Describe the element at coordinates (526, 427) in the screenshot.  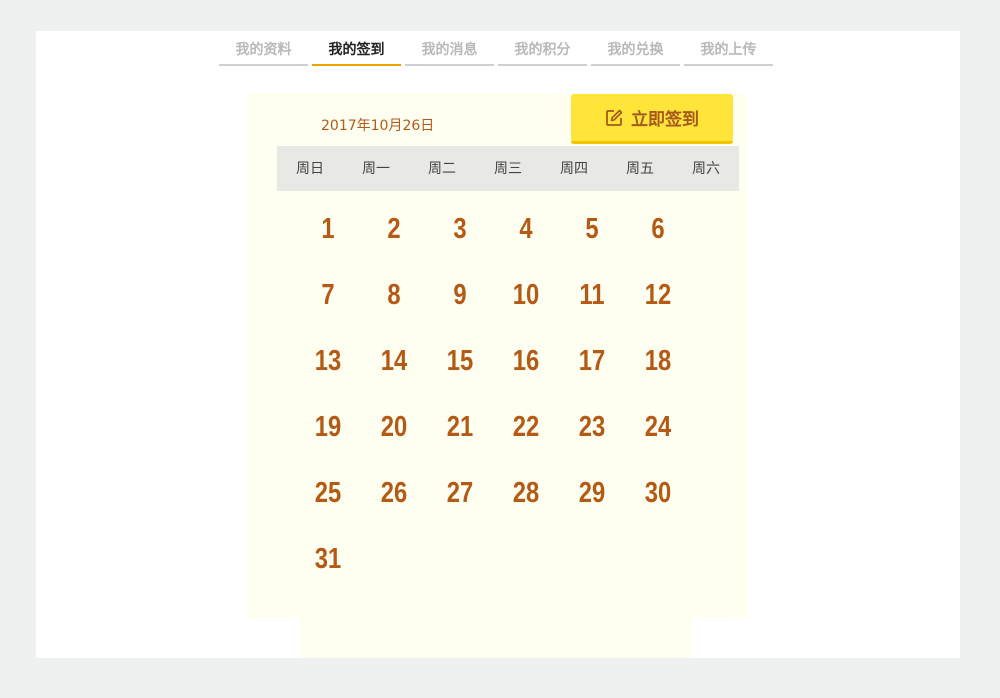
I see `day-cell: 22` at that location.